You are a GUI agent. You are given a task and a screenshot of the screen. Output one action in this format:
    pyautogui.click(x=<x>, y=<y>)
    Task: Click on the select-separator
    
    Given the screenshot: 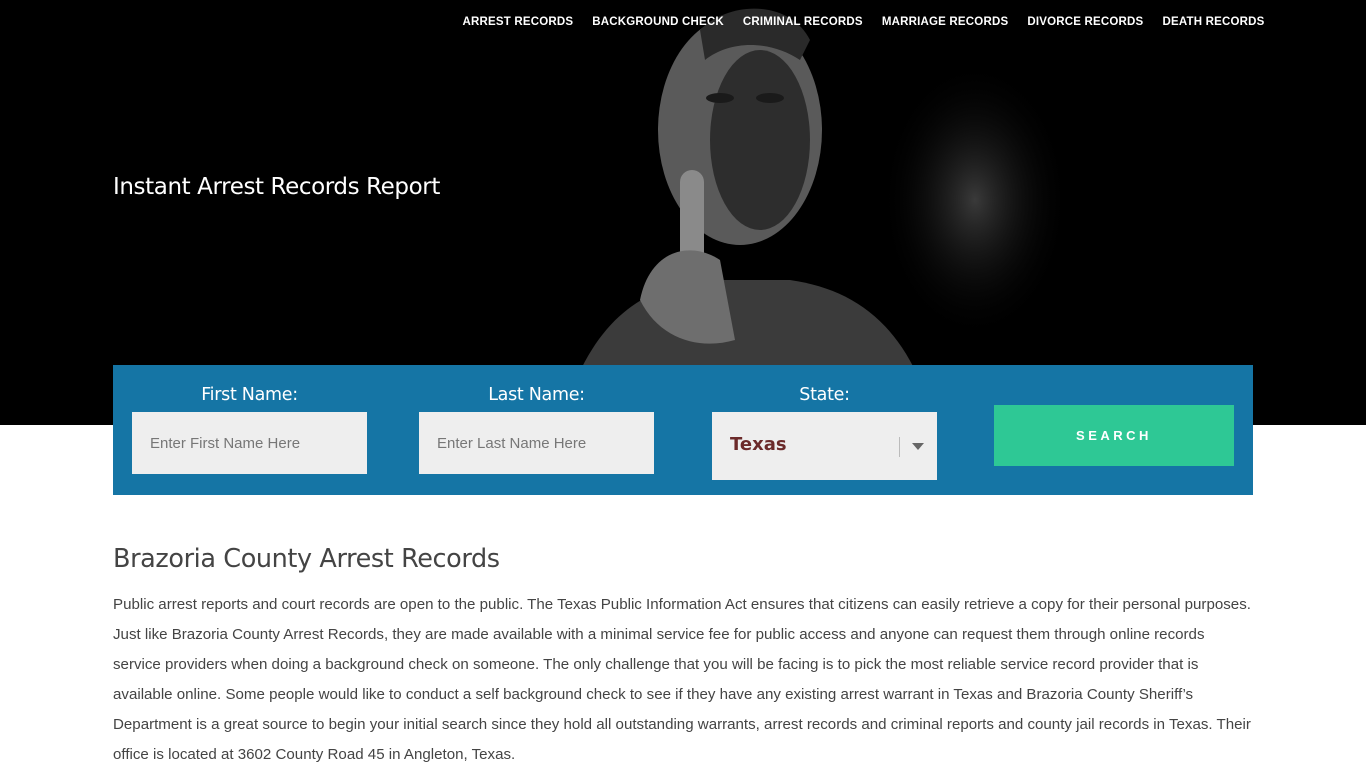 What is the action you would take?
    pyautogui.click(x=899, y=447)
    